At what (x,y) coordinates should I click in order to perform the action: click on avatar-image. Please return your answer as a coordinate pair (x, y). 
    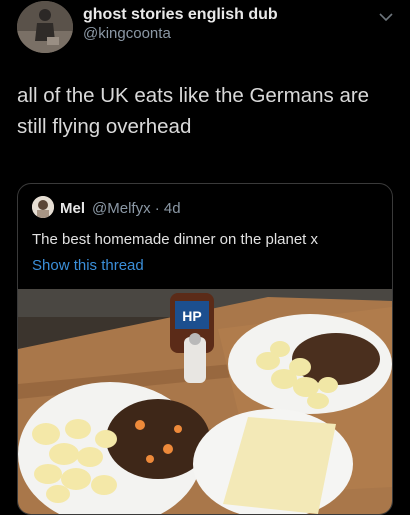
    Looking at the image, I should click on (45, 27).